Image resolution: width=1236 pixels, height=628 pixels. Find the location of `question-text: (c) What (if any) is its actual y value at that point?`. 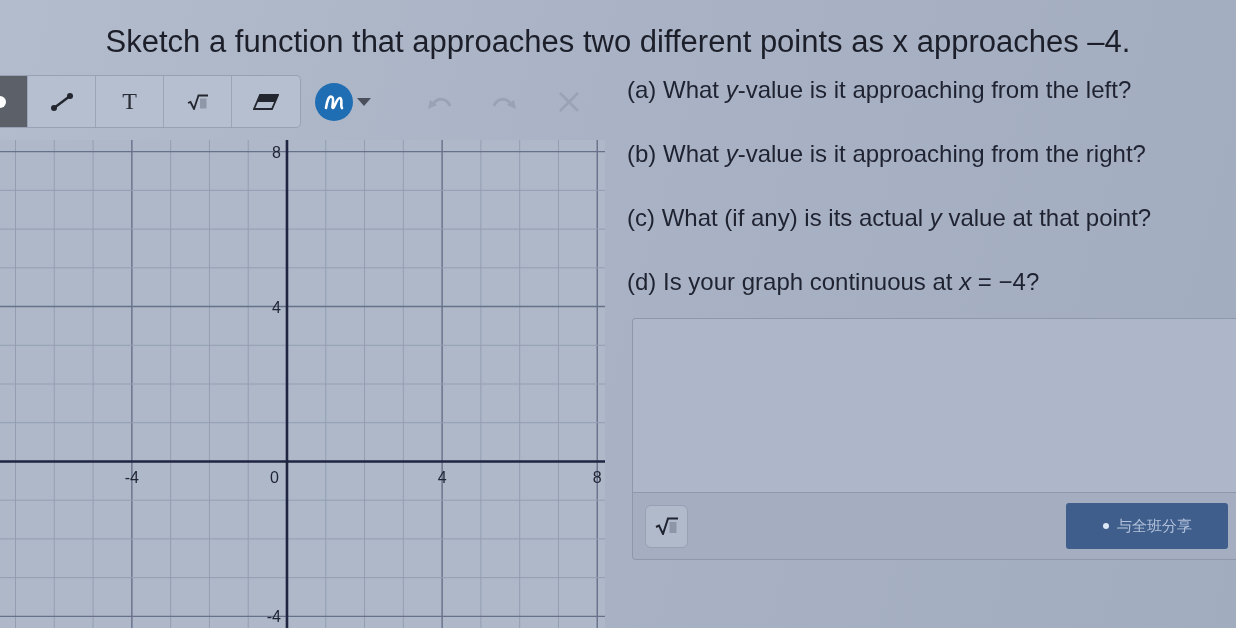

question-text: (c) What (if any) is its actual y value at that point? is located at coordinates (890, 218).